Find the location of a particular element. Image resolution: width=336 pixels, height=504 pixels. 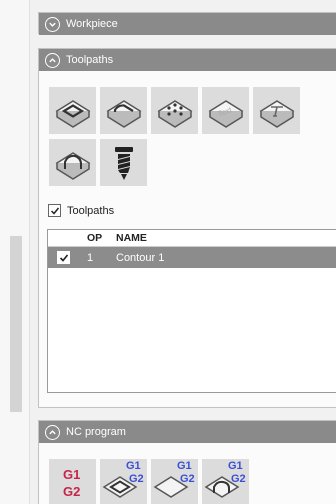

nc-text-button: G1 G2 is located at coordinates (174, 481).